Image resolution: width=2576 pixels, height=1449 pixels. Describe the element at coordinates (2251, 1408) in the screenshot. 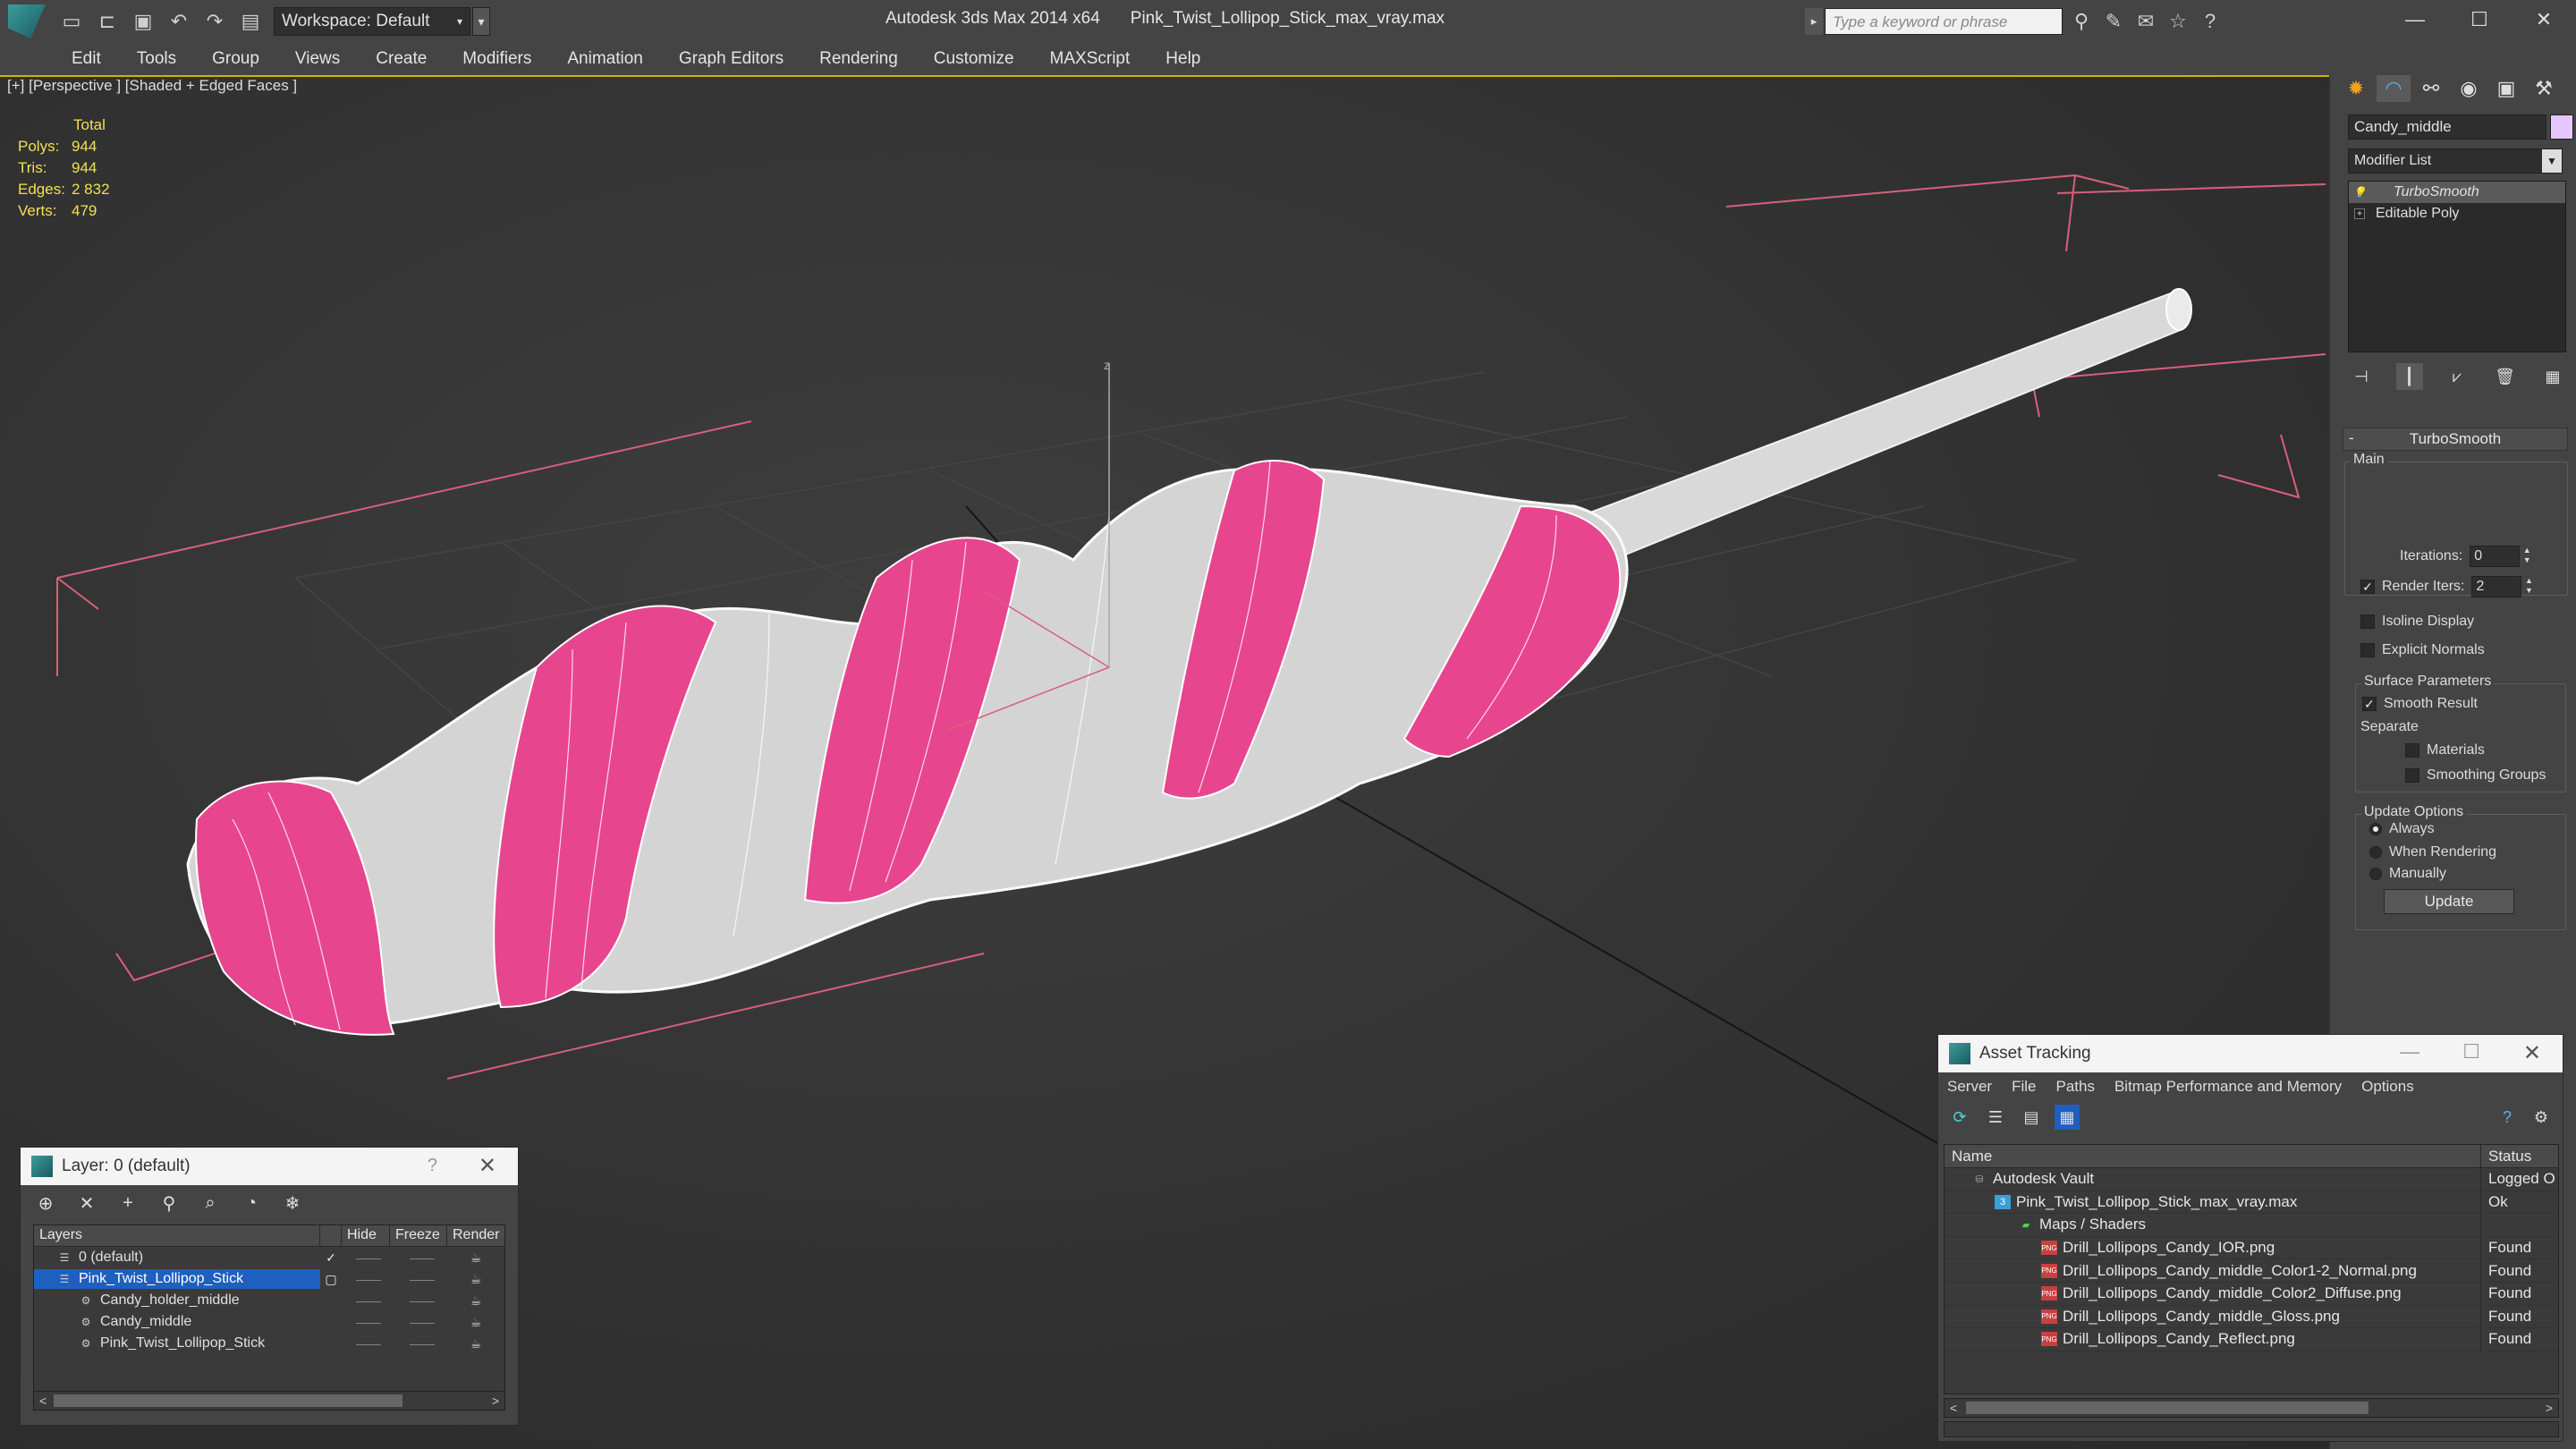

I see `asset-horizontal-scrollbar: < >` at that location.